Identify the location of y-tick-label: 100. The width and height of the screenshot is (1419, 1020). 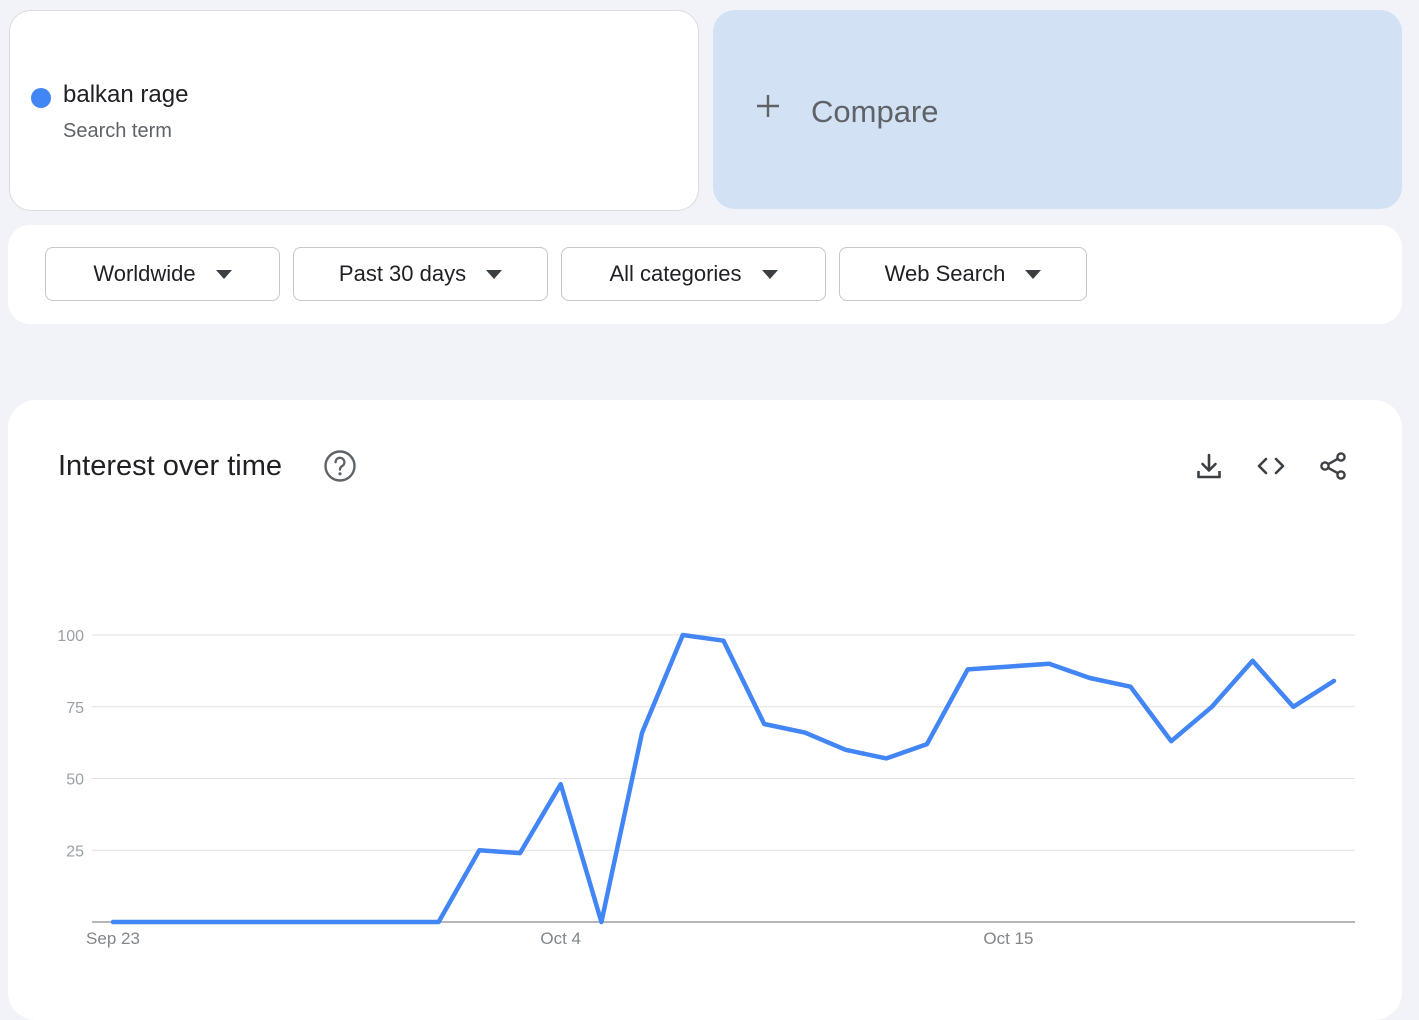
(70, 636).